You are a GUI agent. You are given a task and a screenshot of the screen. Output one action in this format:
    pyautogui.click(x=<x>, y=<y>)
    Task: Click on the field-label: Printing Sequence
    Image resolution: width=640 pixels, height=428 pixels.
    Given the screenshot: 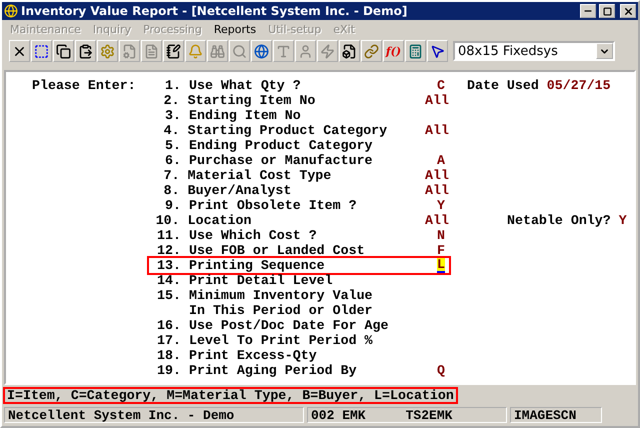 What is the action you would take?
    pyautogui.click(x=257, y=265)
    